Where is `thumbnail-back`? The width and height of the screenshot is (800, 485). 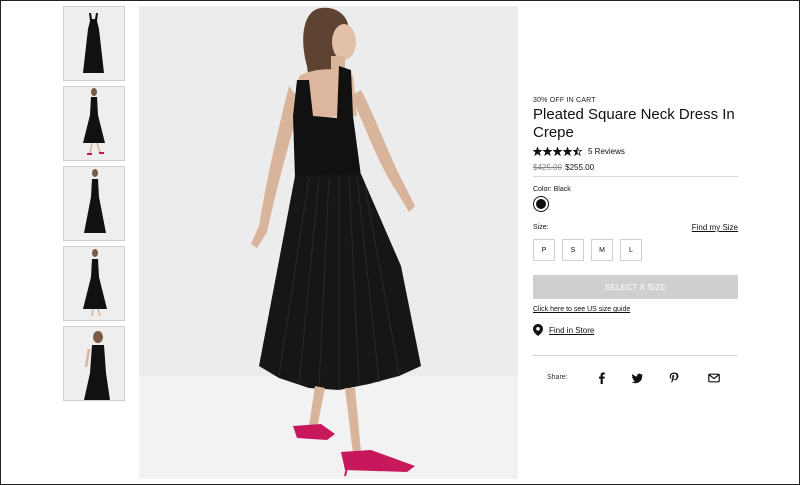 thumbnail-back is located at coordinates (94, 123).